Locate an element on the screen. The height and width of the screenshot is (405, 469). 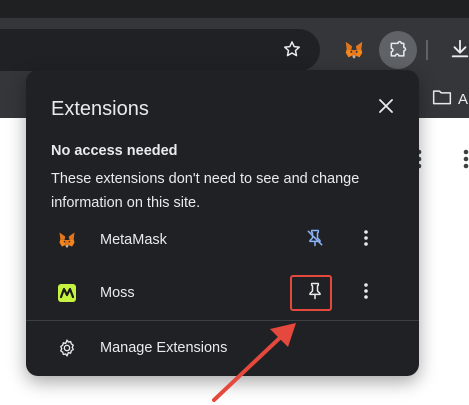
bookmark-folder: A is located at coordinates (450, 99).